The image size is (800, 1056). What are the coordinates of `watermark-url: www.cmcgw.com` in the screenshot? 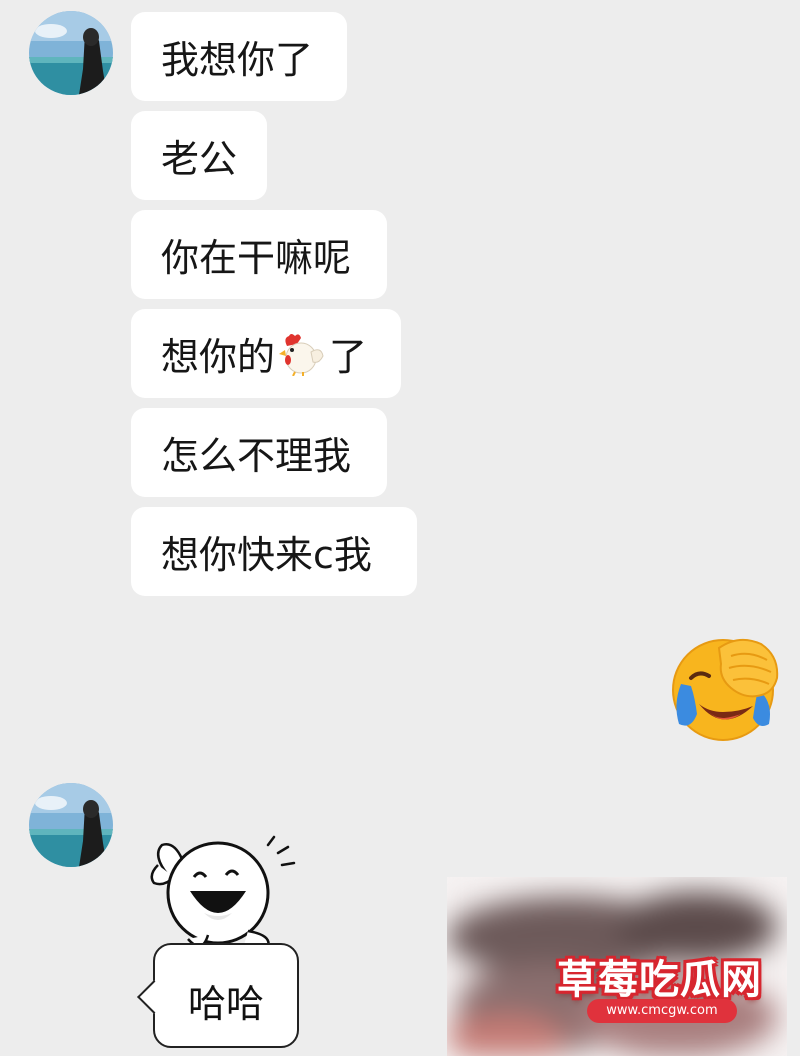 It's located at (662, 1011).